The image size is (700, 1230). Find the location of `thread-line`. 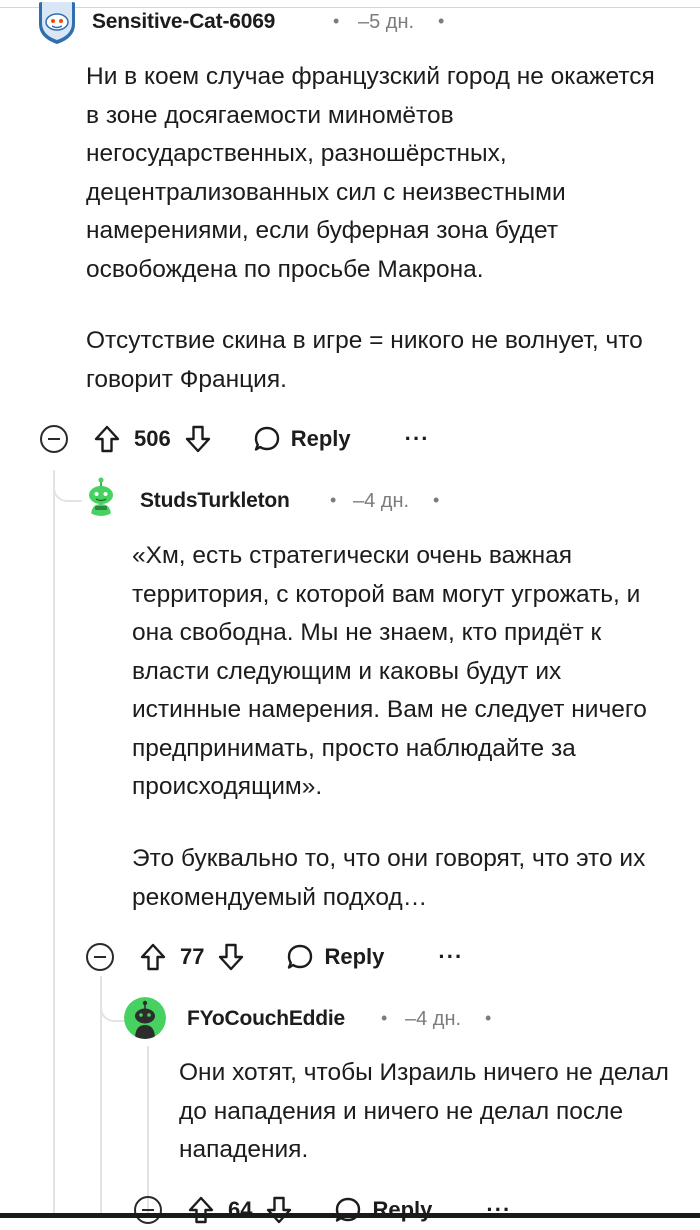

thread-line is located at coordinates (54, 844).